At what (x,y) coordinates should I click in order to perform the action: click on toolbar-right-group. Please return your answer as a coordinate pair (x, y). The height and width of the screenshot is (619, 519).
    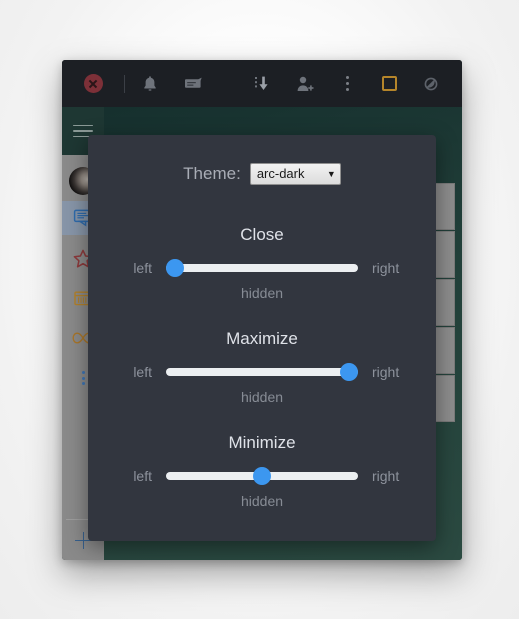
    Looking at the image, I should click on (347, 84).